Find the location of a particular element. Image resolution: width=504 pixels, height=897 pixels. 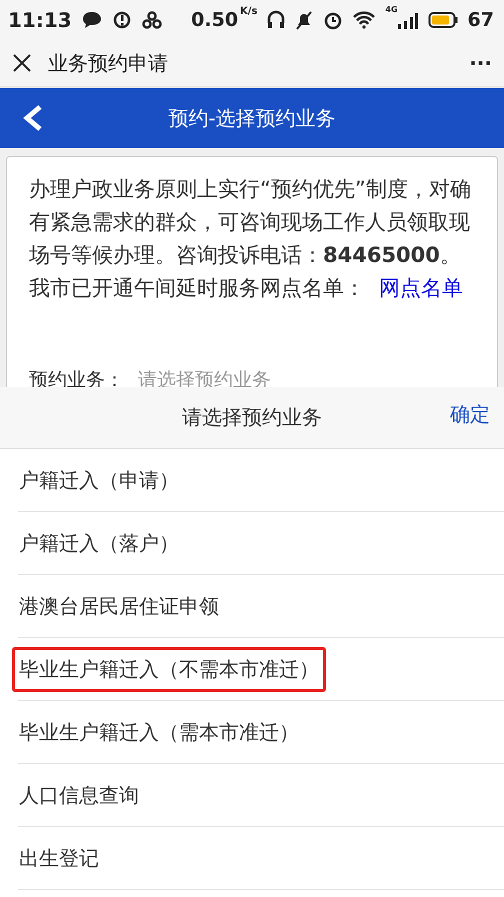

sync-alert-icon is located at coordinates (122, 20).